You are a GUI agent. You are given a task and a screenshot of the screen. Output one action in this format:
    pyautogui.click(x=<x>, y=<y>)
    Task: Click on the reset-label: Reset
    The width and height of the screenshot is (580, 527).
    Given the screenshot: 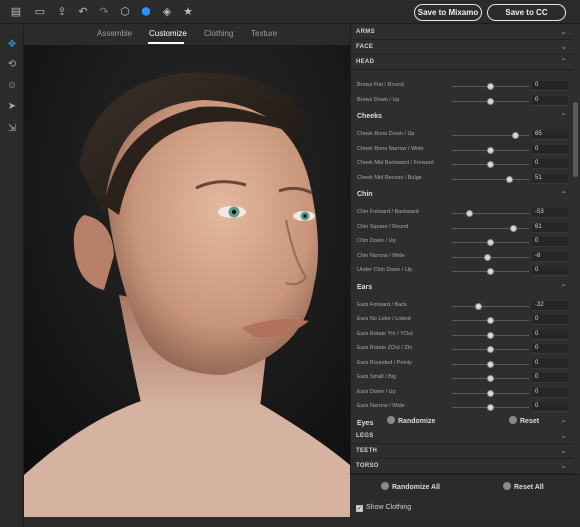 What is the action you would take?
    pyautogui.click(x=530, y=421)
    